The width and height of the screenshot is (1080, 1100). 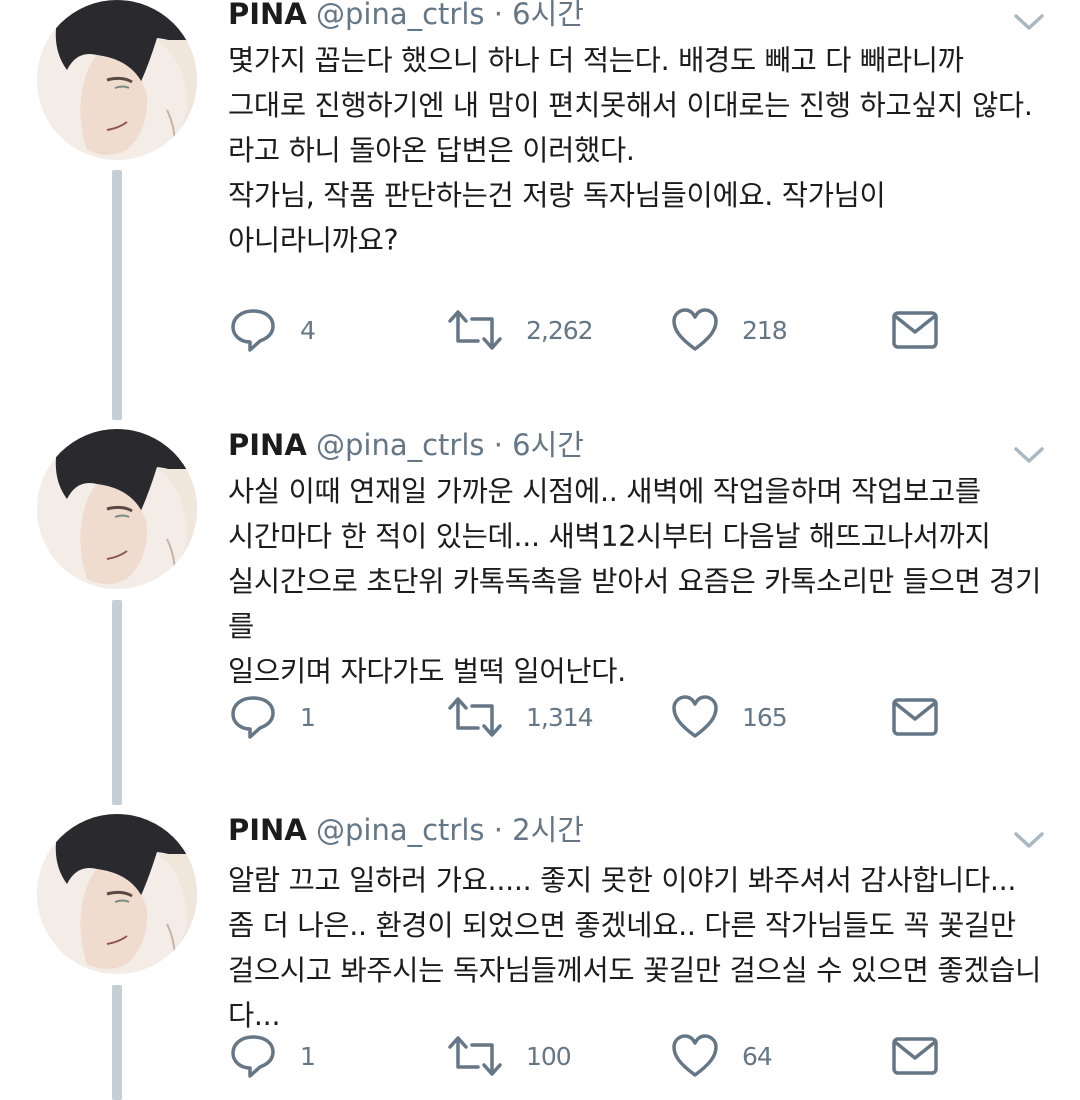 What do you see at coordinates (560, 330) in the screenshot?
I see `retweet-count: 2,262` at bounding box center [560, 330].